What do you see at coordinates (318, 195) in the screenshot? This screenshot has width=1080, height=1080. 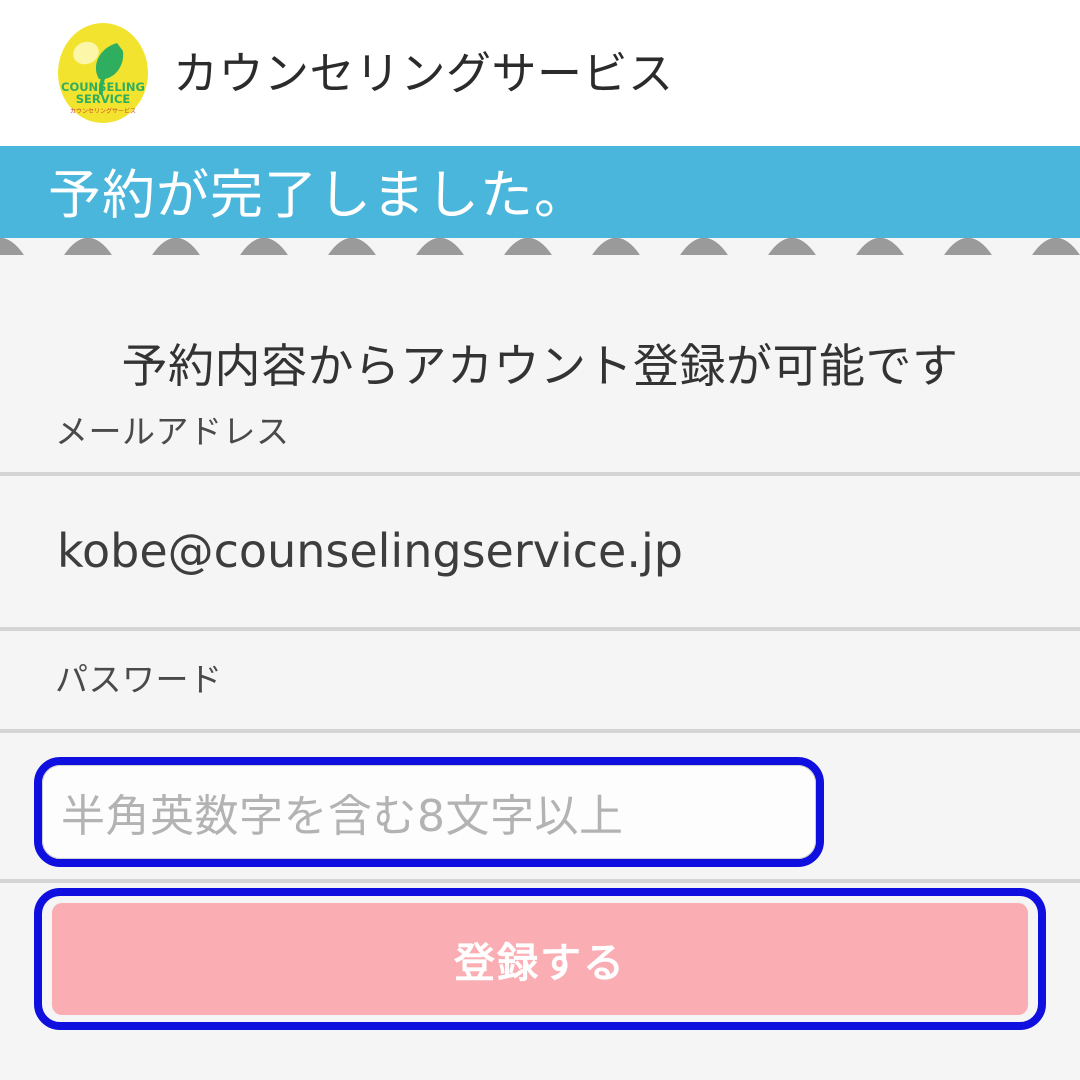 I see `status-banner-message: 予約が完了しました。` at bounding box center [318, 195].